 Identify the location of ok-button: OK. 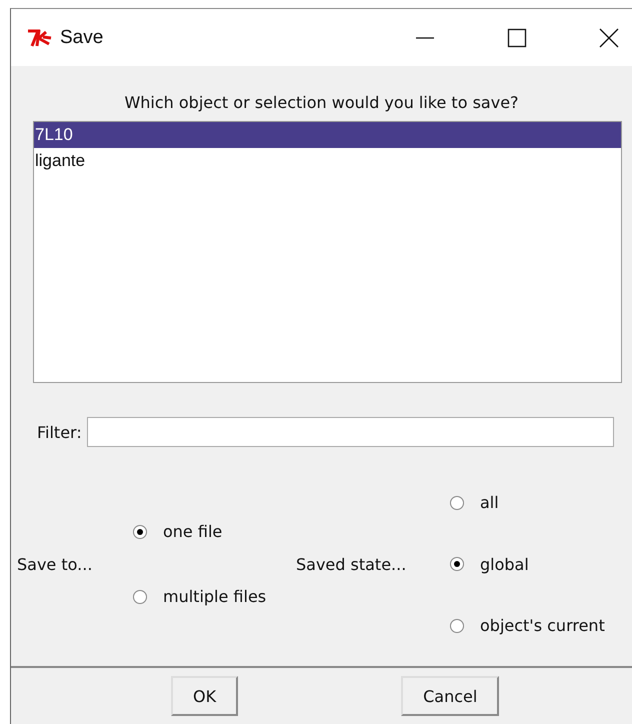
(204, 696).